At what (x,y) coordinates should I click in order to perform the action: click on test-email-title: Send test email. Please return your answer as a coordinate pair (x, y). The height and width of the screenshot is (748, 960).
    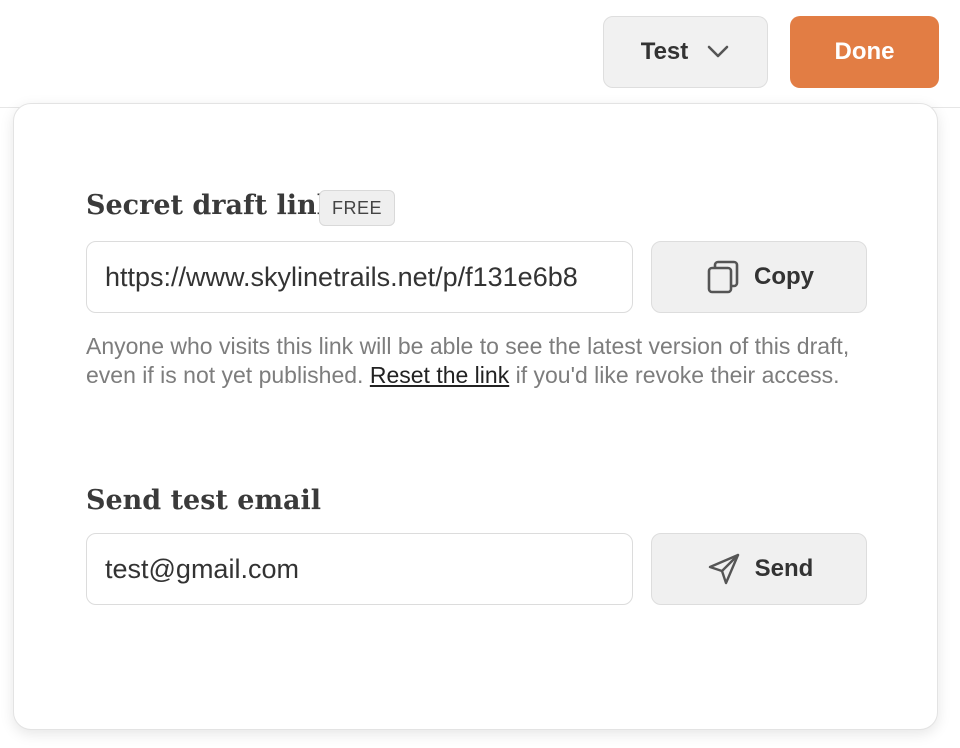
    Looking at the image, I should click on (204, 500).